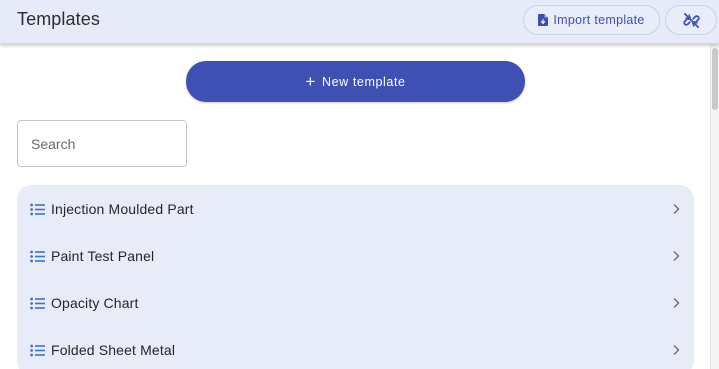 The height and width of the screenshot is (369, 719). Describe the element at coordinates (95, 303) in the screenshot. I see `list-item-label: Opacity Chart` at that location.